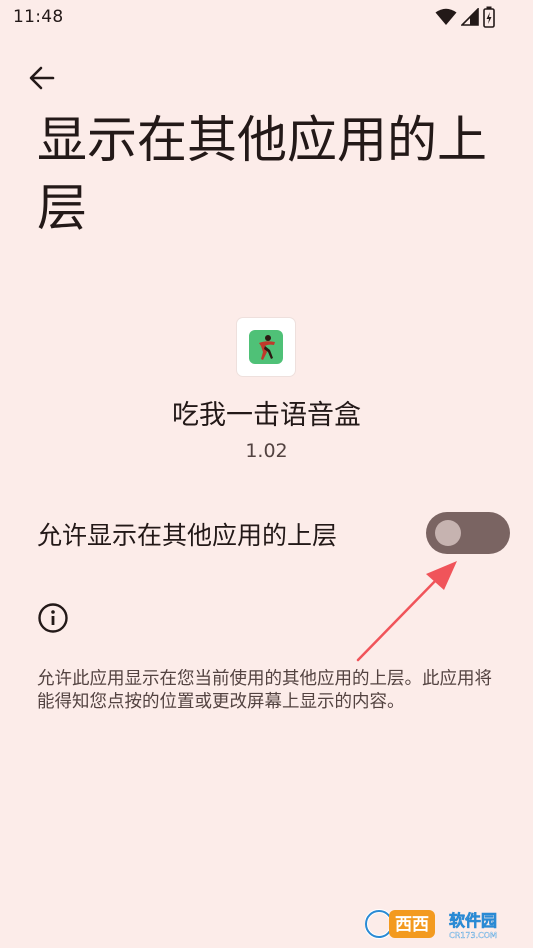 The height and width of the screenshot is (948, 533). I want to click on status-icons, so click(465, 17).